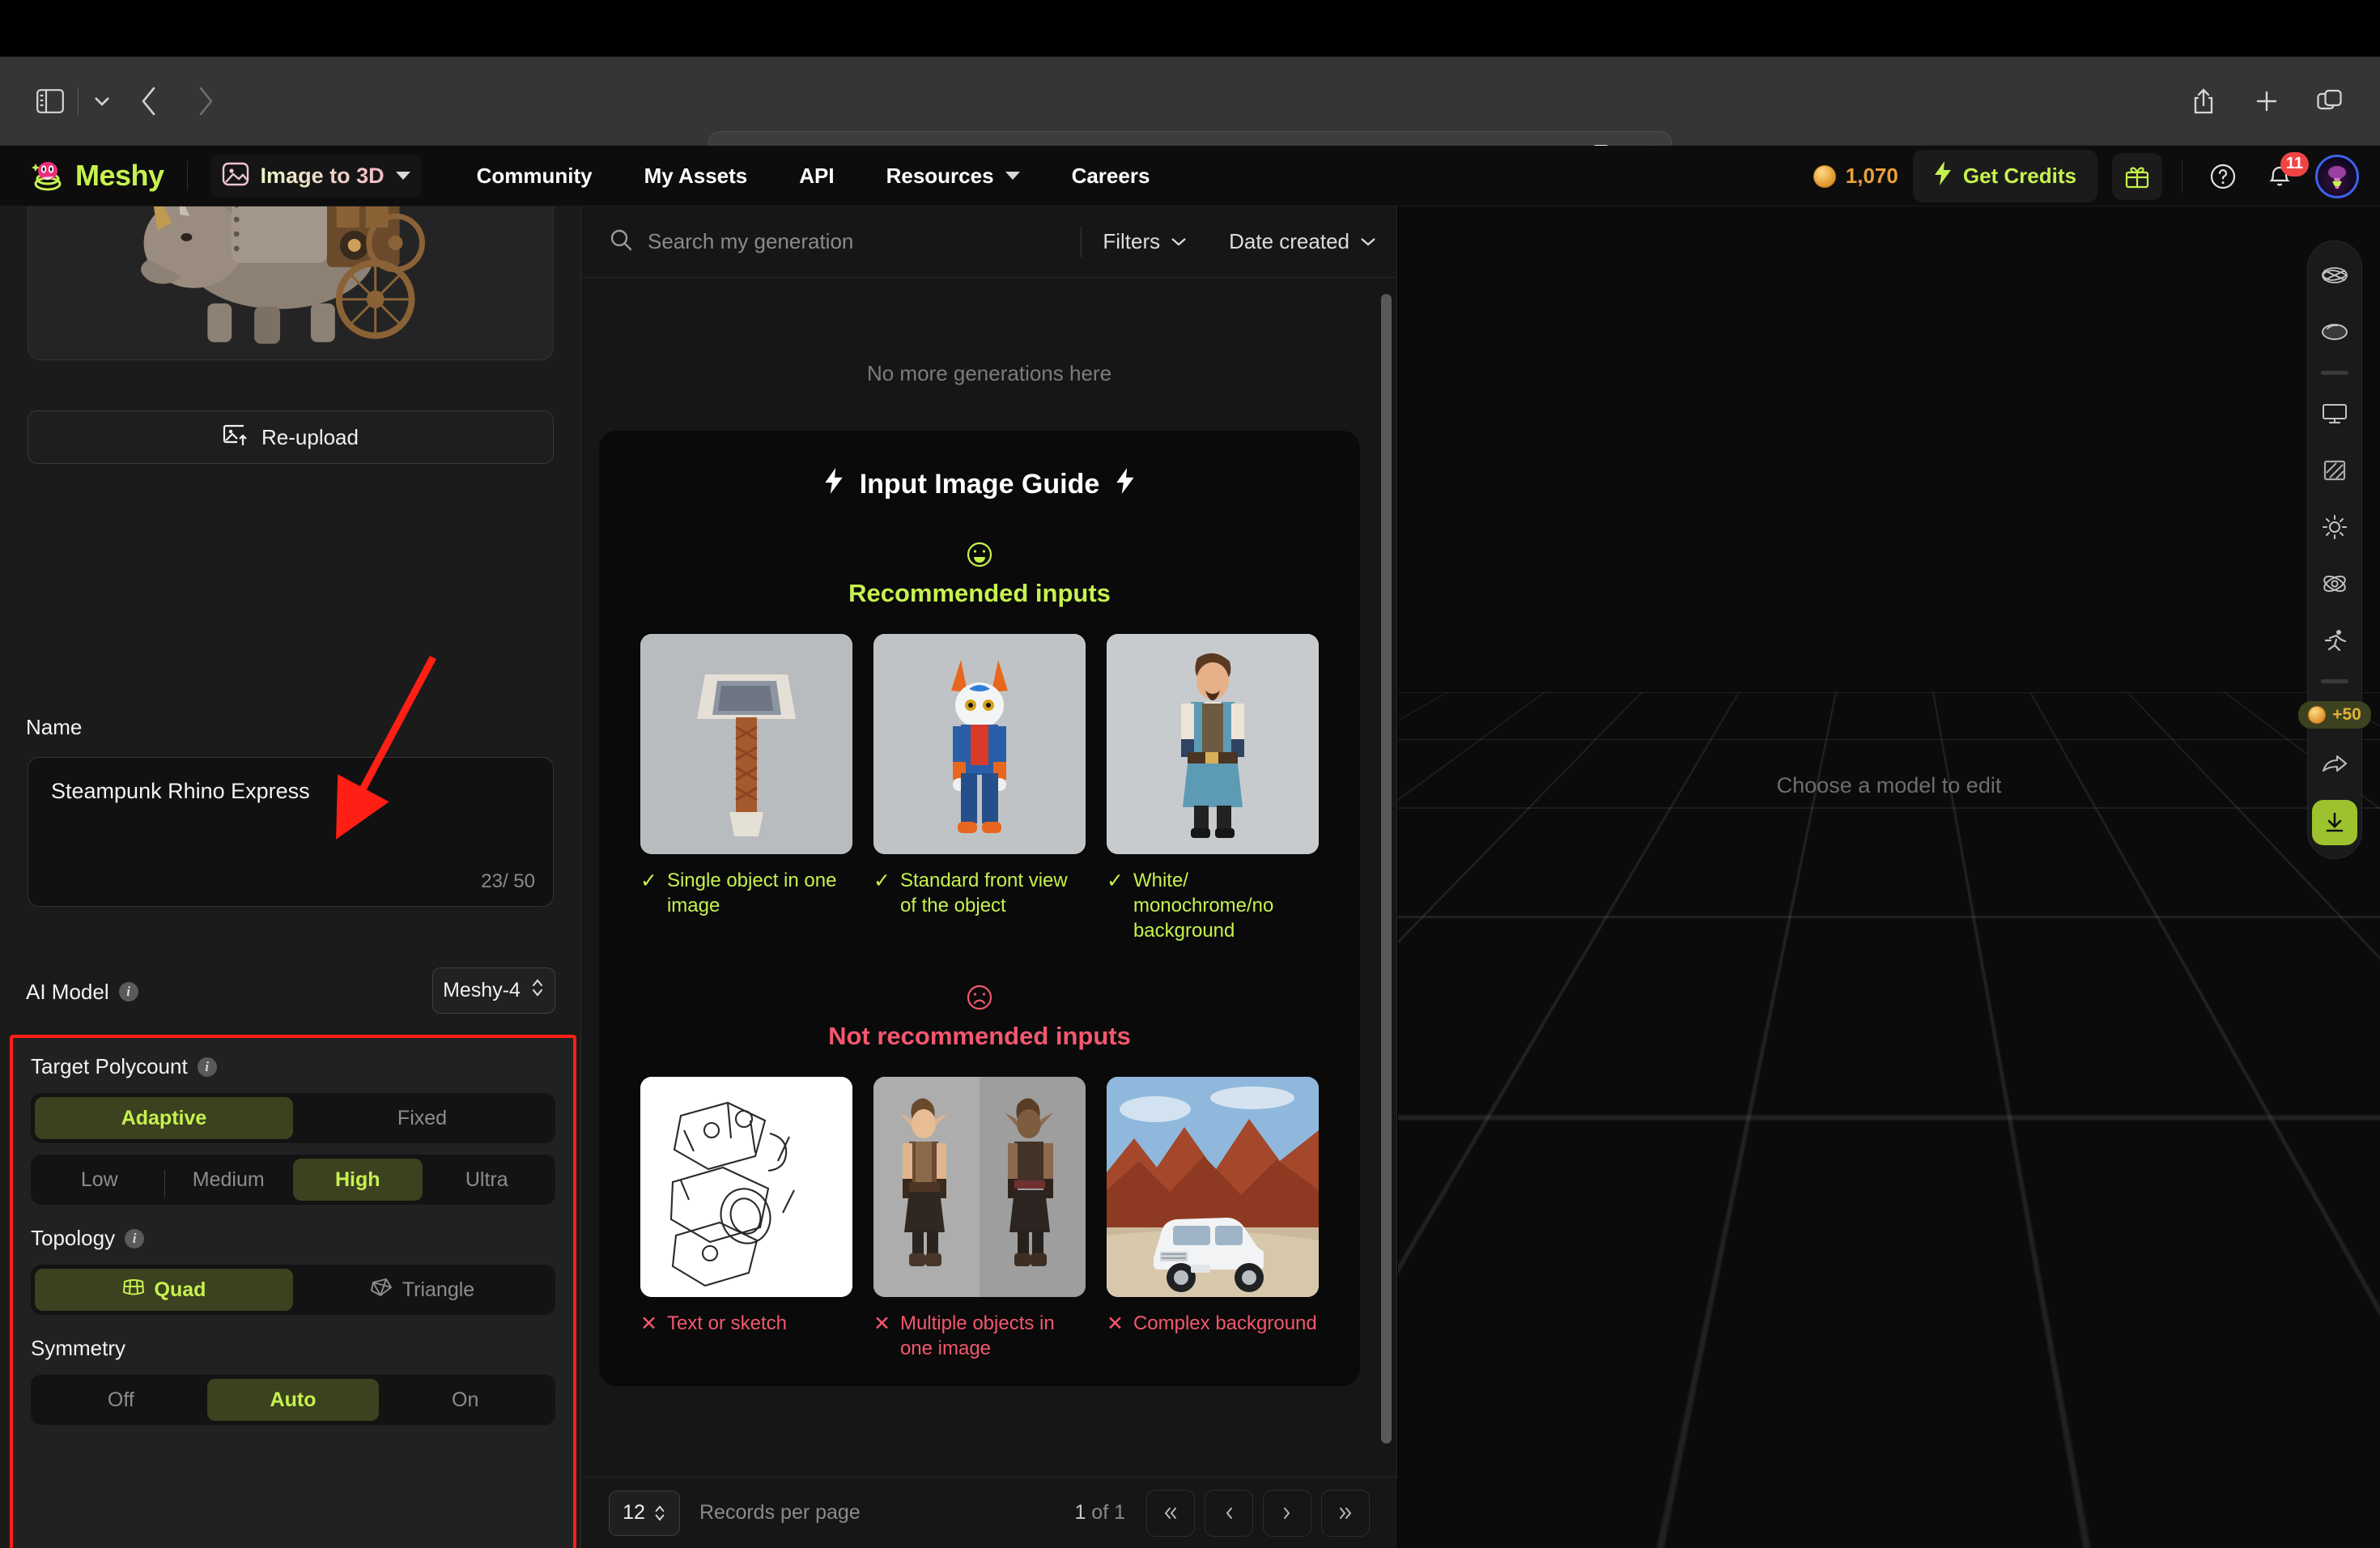 The image size is (2380, 1548). What do you see at coordinates (2266, 101) in the screenshot?
I see `plus-icon` at bounding box center [2266, 101].